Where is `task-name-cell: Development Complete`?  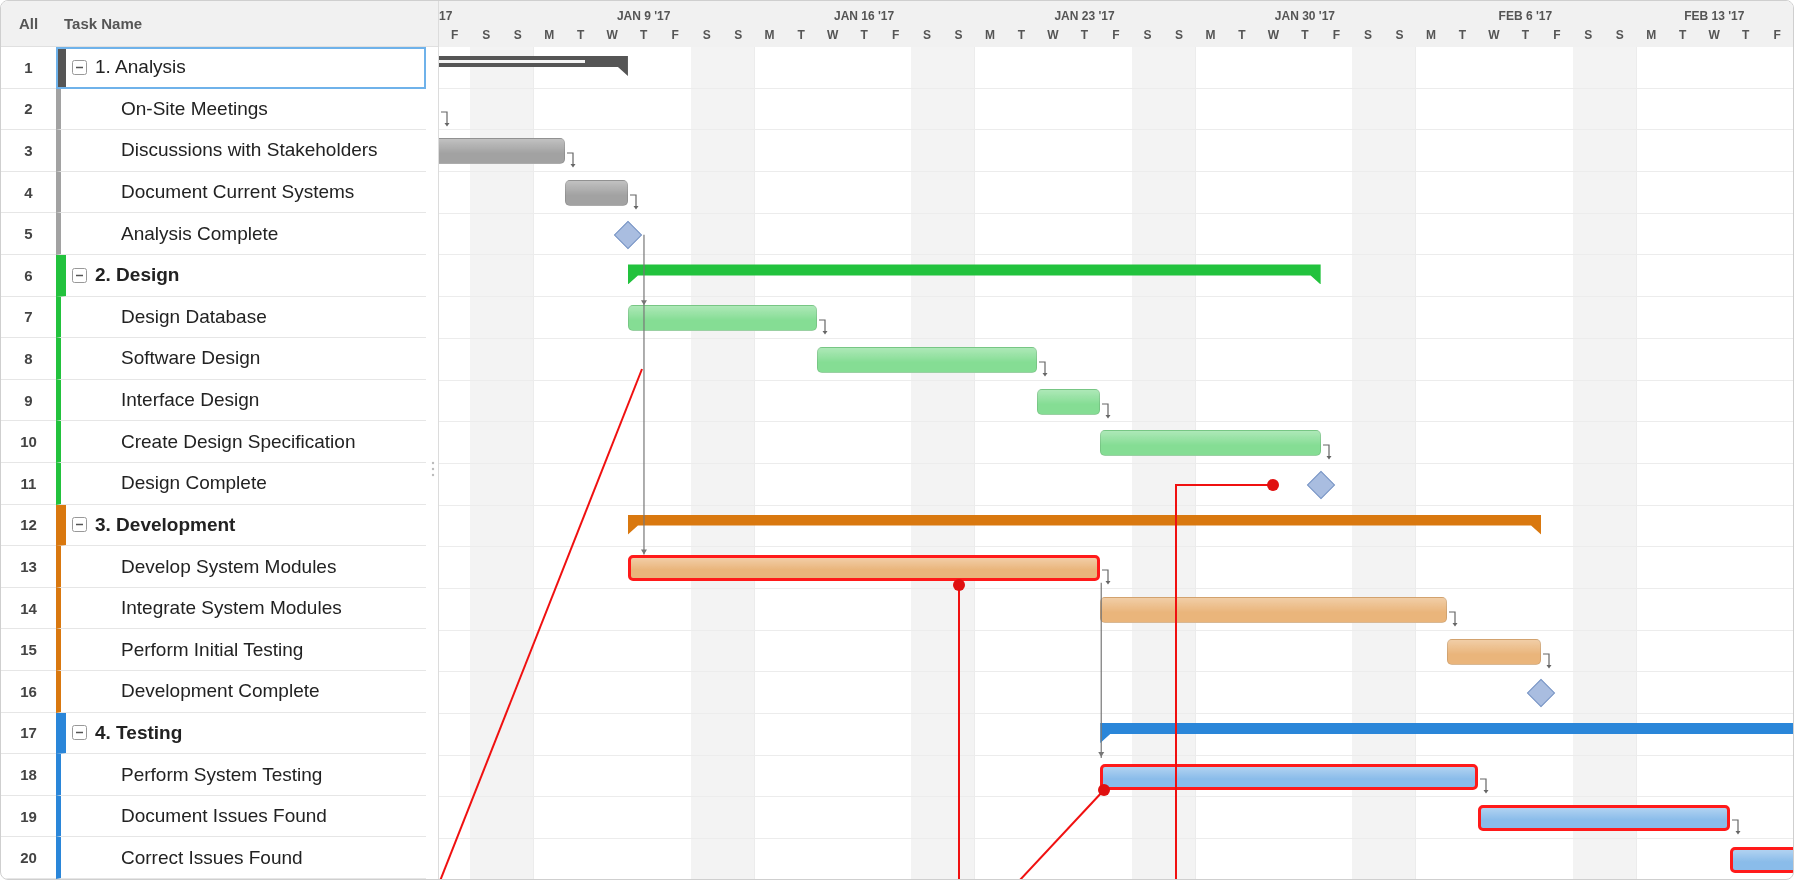
task-name-cell: Development Complete is located at coordinates (241, 692).